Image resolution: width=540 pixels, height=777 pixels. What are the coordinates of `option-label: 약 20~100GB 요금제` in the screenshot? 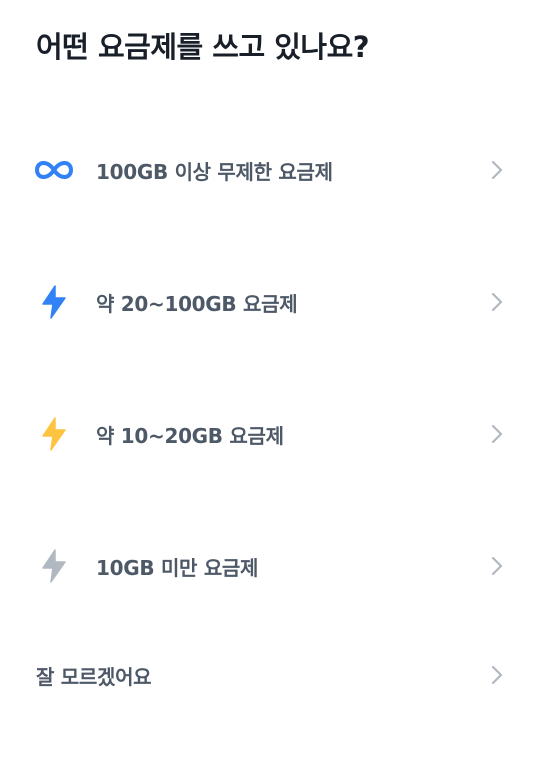 It's located at (197, 303).